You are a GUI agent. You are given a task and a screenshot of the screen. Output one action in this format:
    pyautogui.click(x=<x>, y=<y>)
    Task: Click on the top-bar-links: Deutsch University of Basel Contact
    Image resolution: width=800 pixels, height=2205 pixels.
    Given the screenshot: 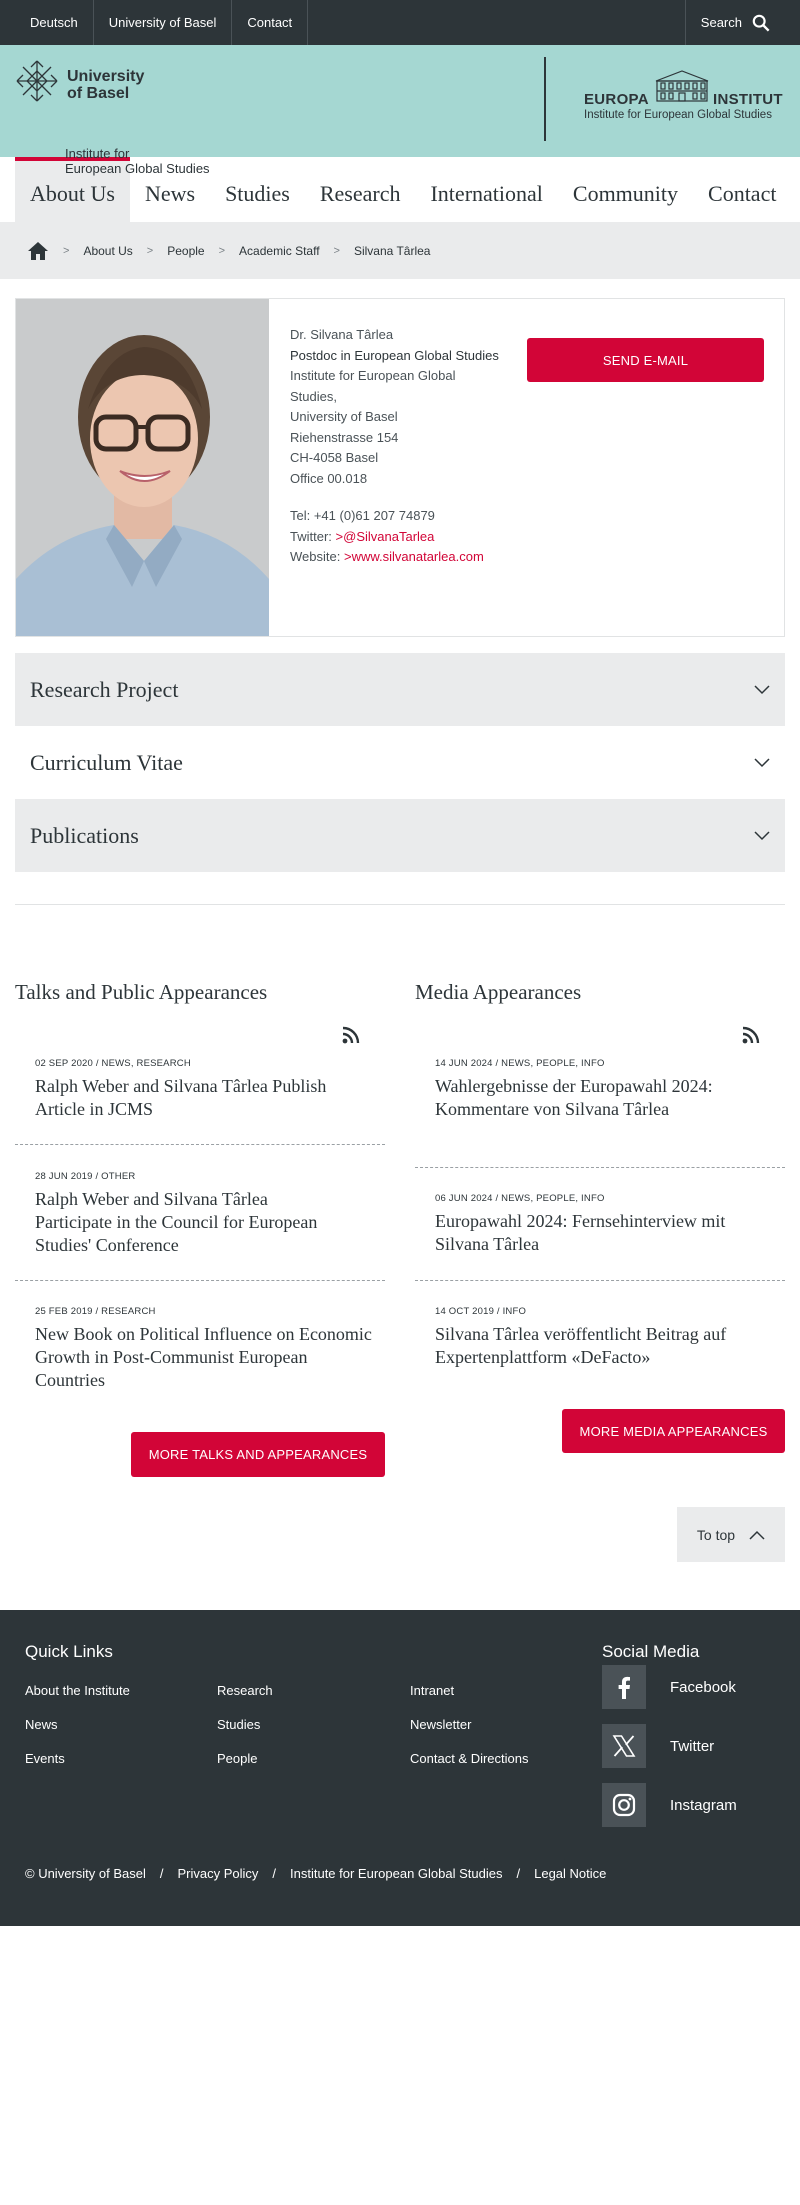 What is the action you would take?
    pyautogui.click(x=154, y=22)
    